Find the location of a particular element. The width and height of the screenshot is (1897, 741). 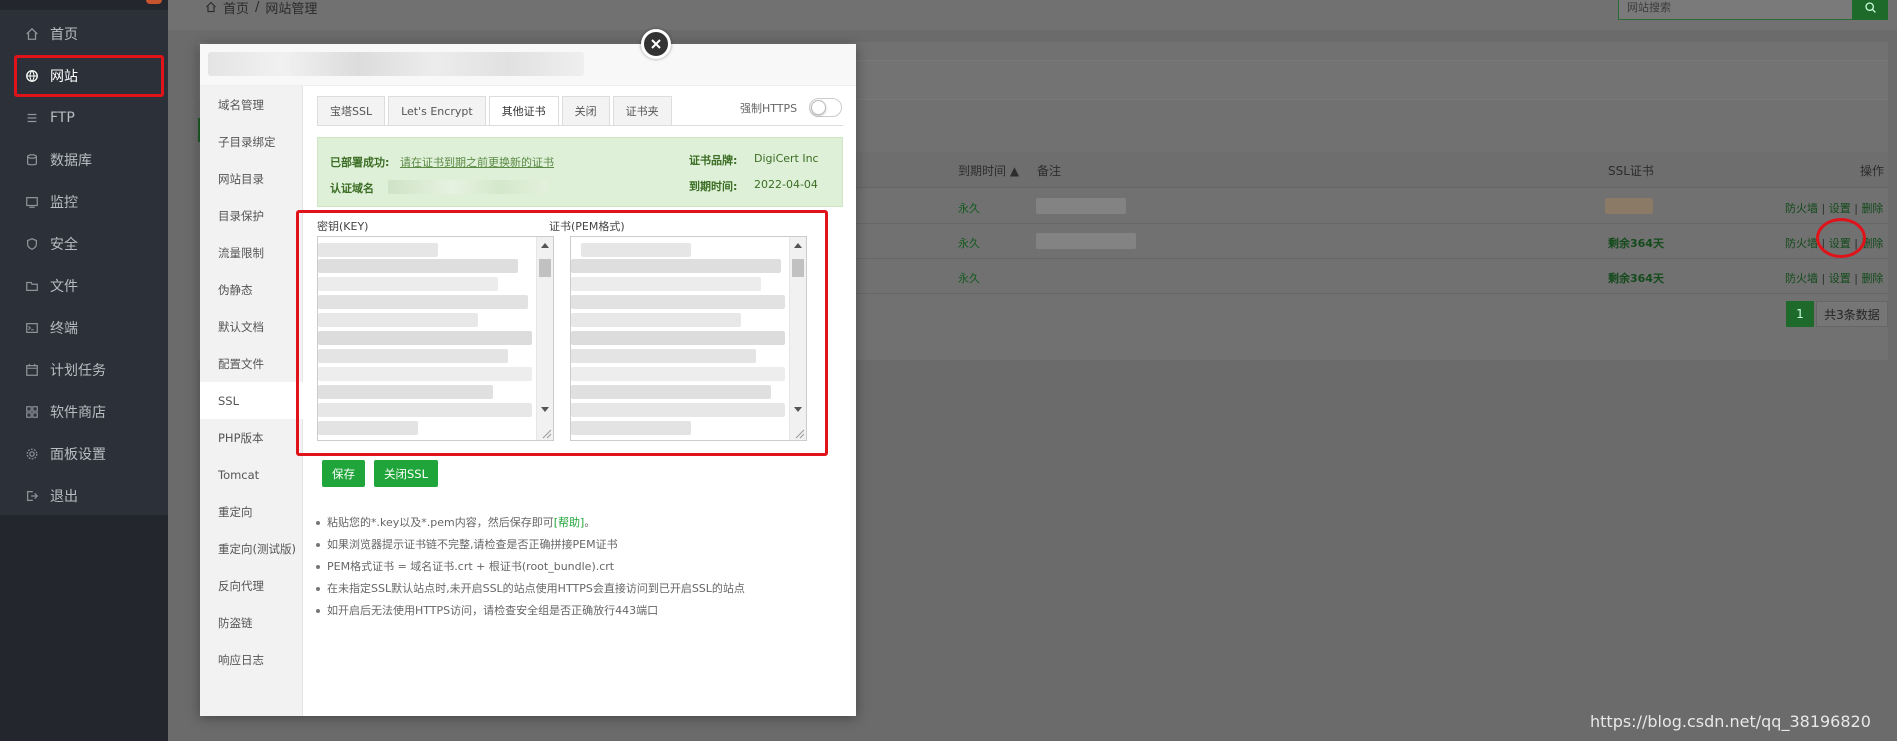

menu-item-response-log: 响应日志 is located at coordinates (251, 659).